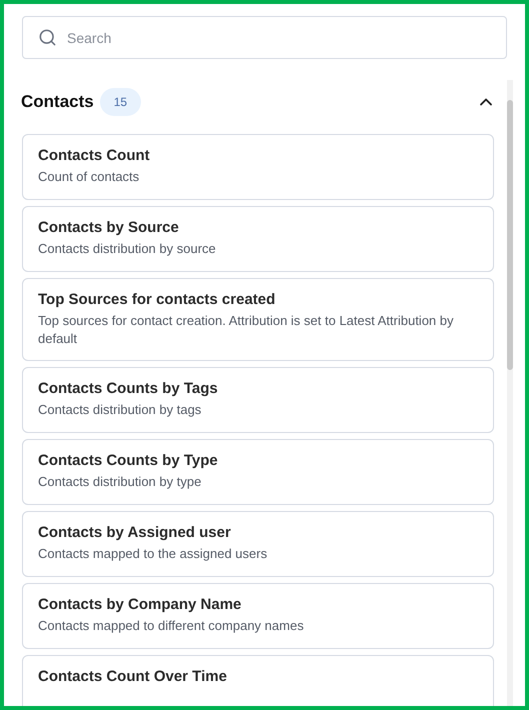 The height and width of the screenshot is (710, 529). Describe the element at coordinates (140, 605) in the screenshot. I see `card-title: Contacts by Company Name` at that location.